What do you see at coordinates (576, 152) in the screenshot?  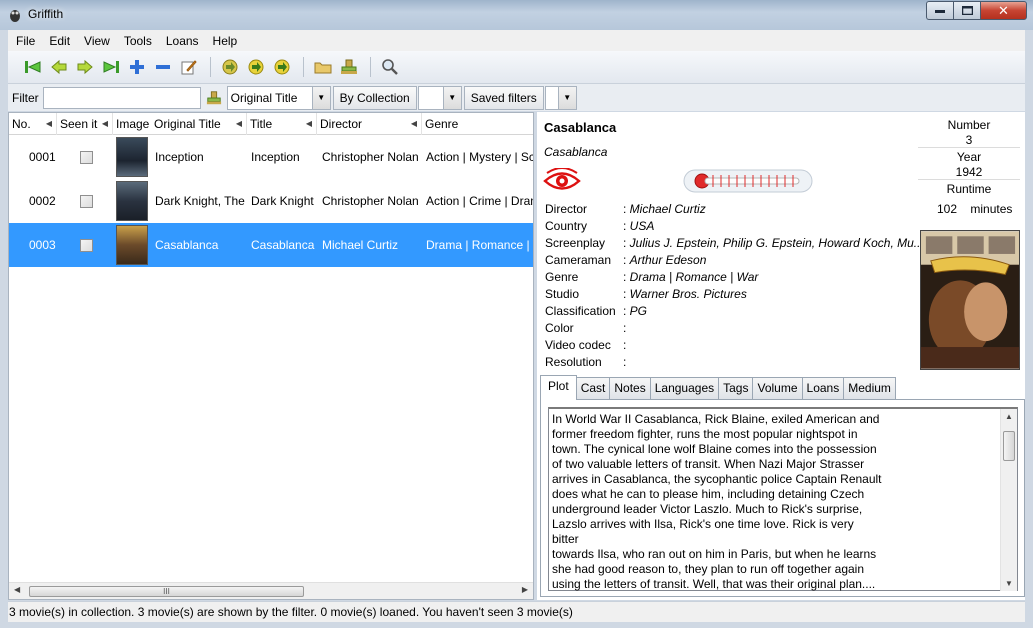 I see `movie-original-title: Casablanca` at bounding box center [576, 152].